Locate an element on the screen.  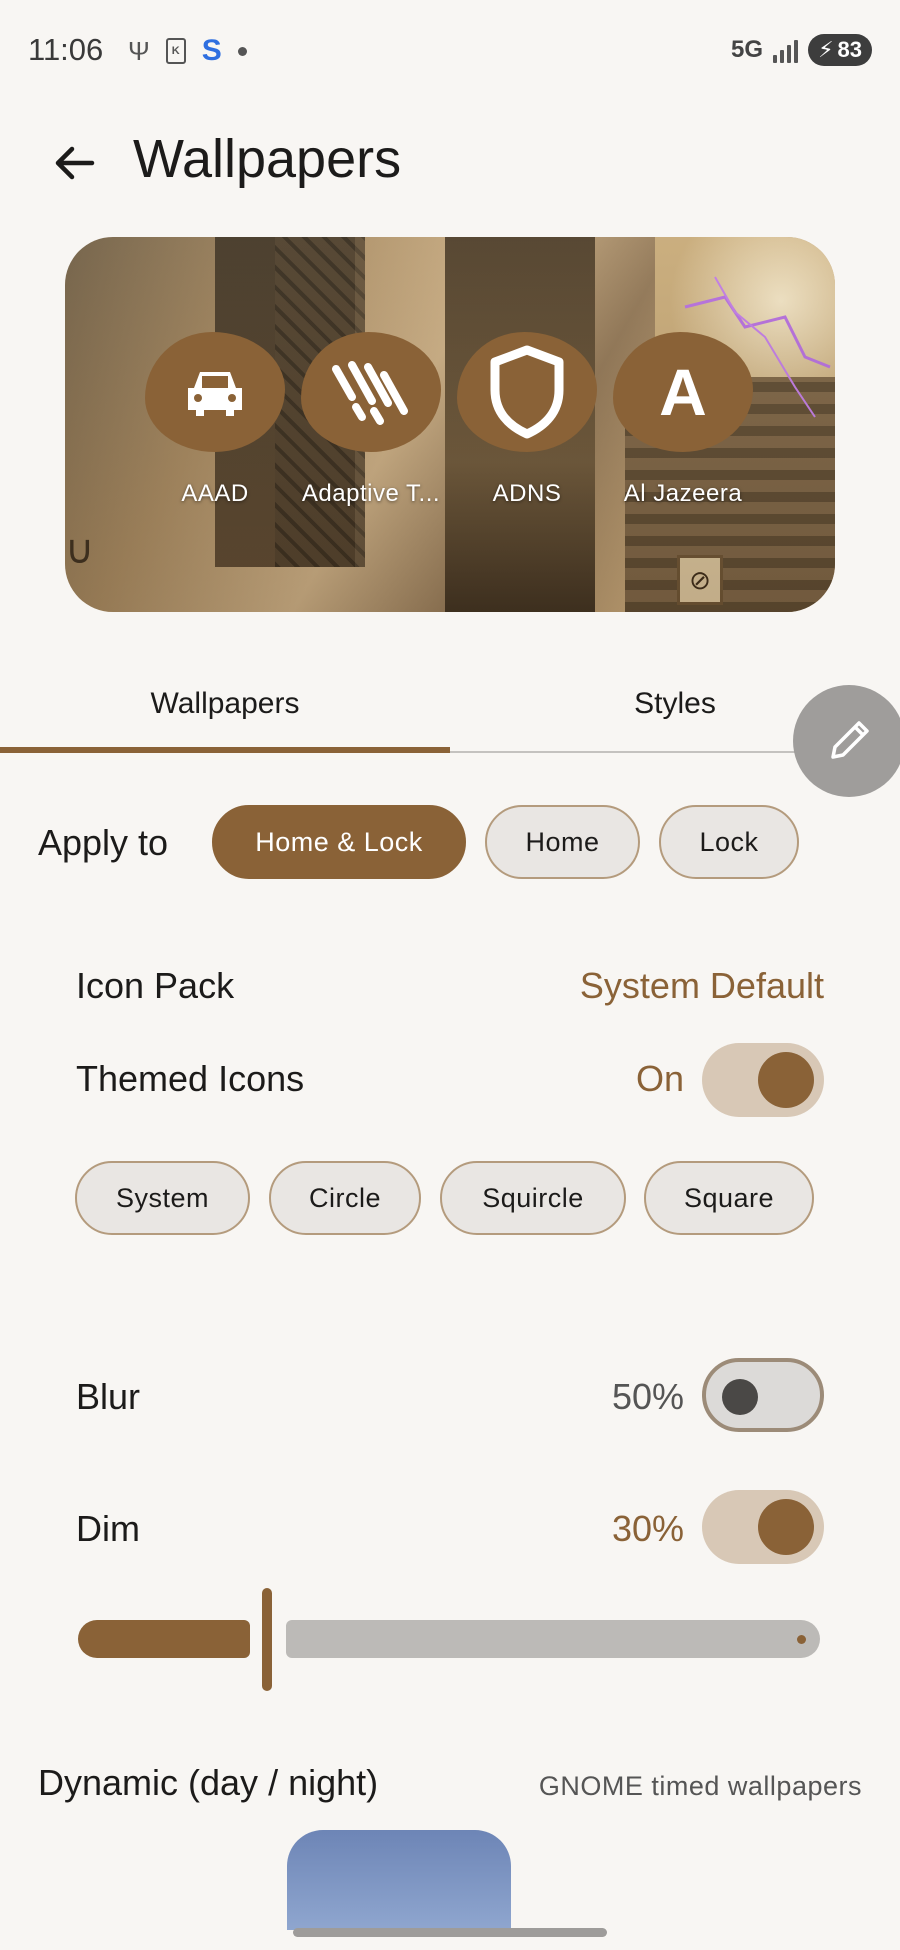
slider-handle is located at coordinates (267, 1639).